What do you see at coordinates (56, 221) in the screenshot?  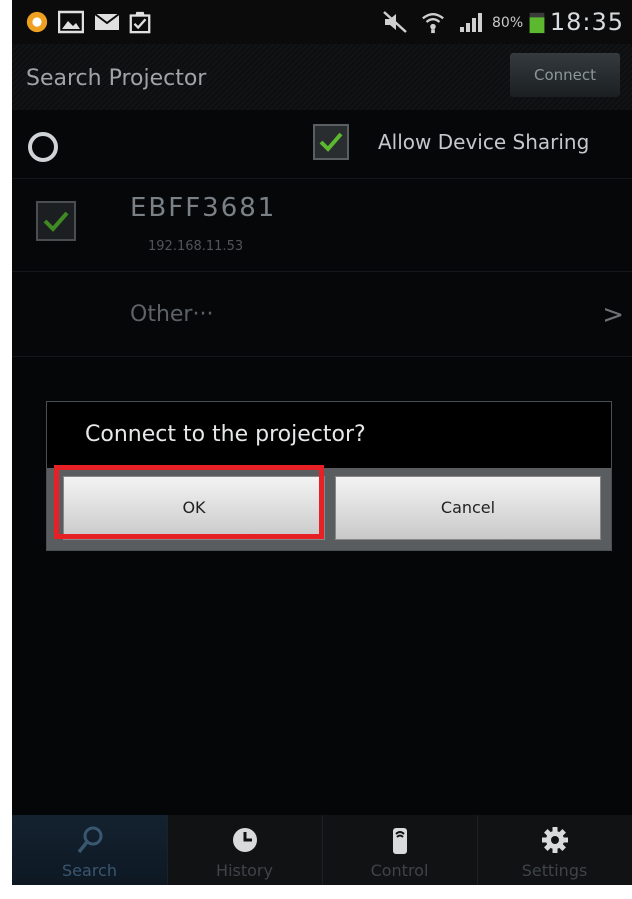 I see `device-checkbox` at bounding box center [56, 221].